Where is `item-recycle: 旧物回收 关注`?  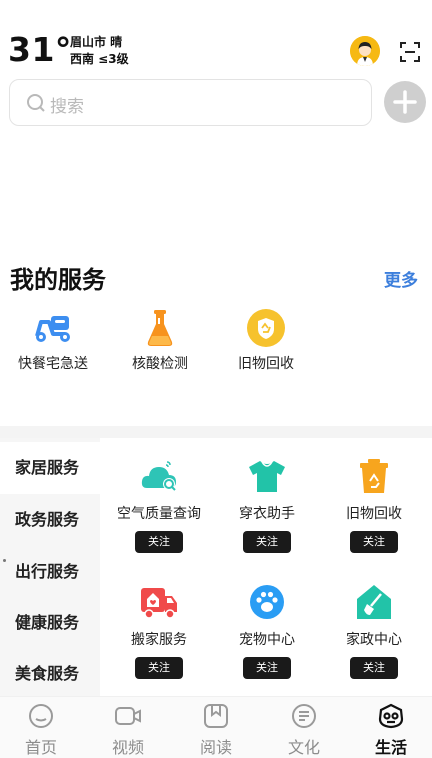
item-recycle: 旧物回收 关注 is located at coordinates (374, 504).